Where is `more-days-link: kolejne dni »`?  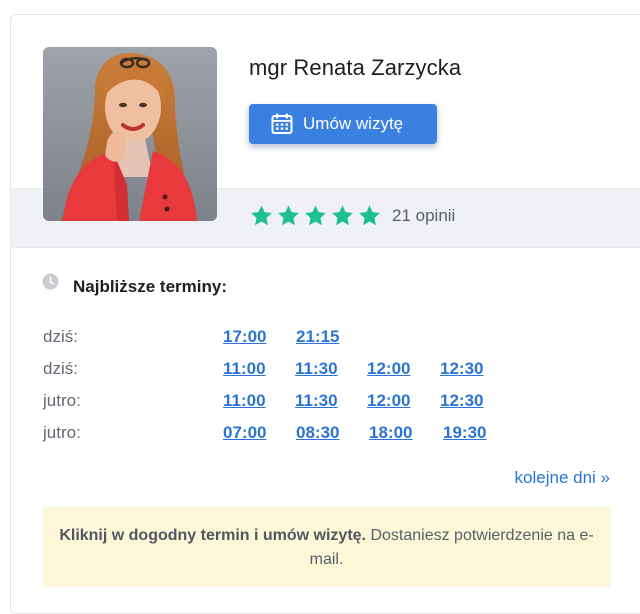 more-days-link: kolejne dni » is located at coordinates (562, 478).